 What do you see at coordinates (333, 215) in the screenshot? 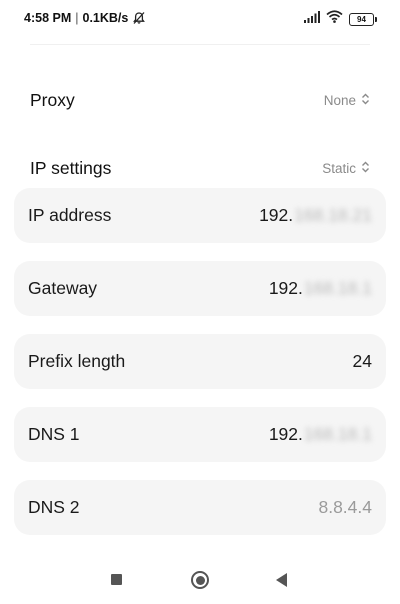
I see `ip-address-redacted: 168.18.21` at bounding box center [333, 215].